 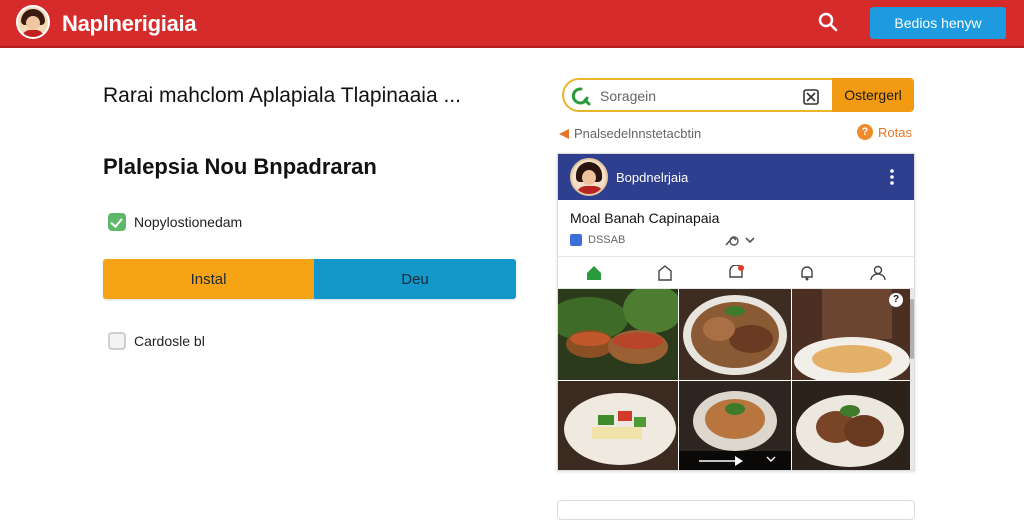 I want to click on notification-badge-icon, so click(x=736, y=271).